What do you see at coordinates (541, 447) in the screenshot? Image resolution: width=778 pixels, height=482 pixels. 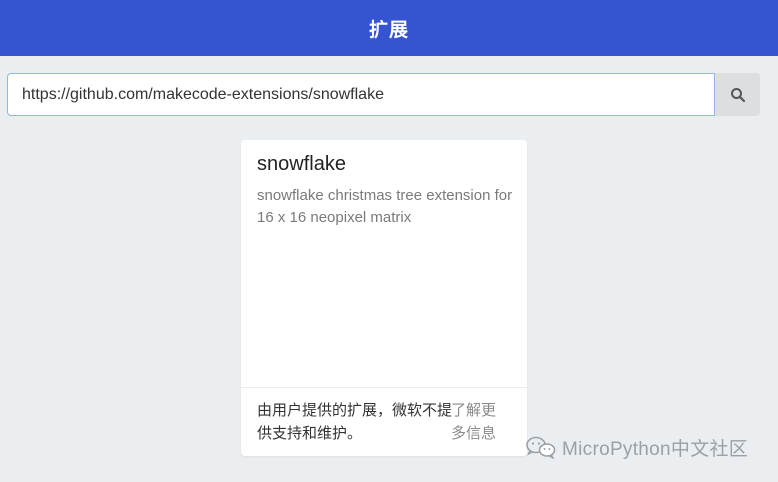 I see `wechat-icon` at bounding box center [541, 447].